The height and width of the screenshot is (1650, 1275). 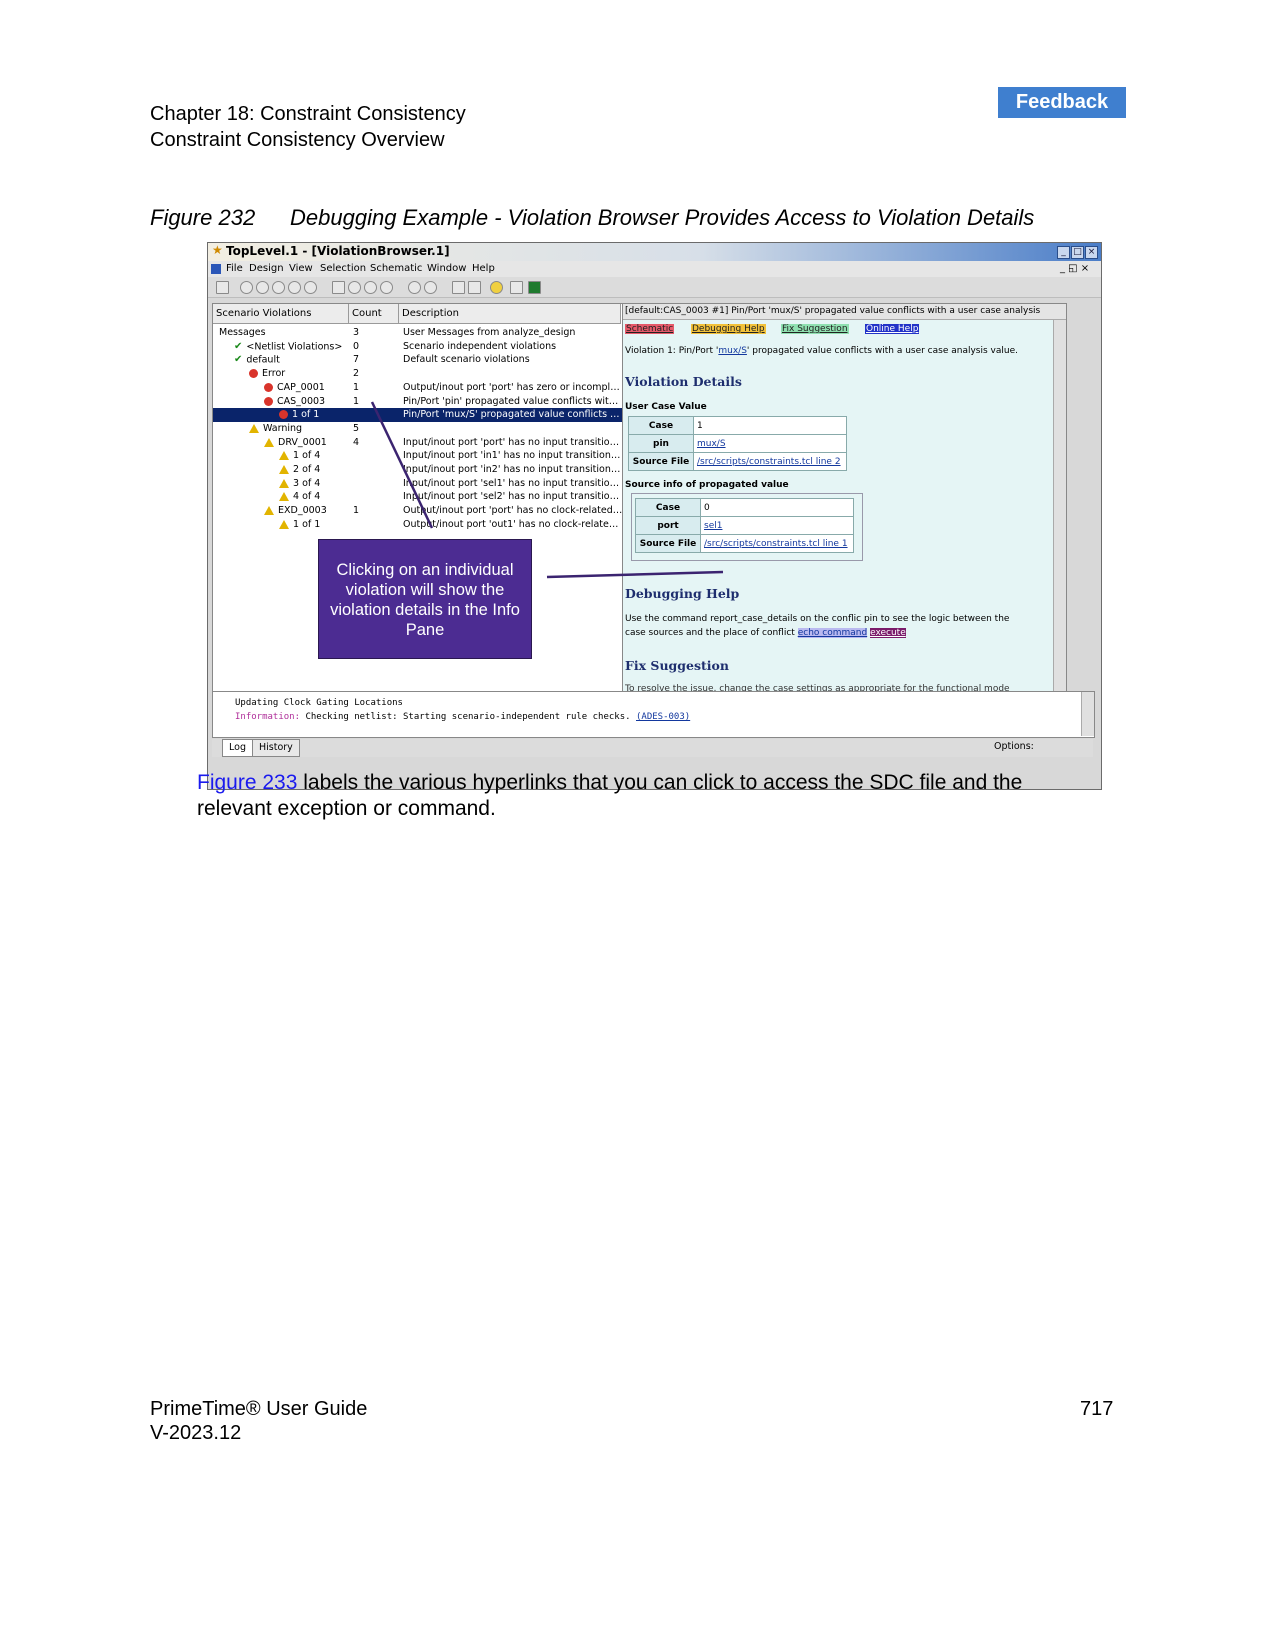 What do you see at coordinates (635, 574) in the screenshot?
I see `leader-line-info` at bounding box center [635, 574].